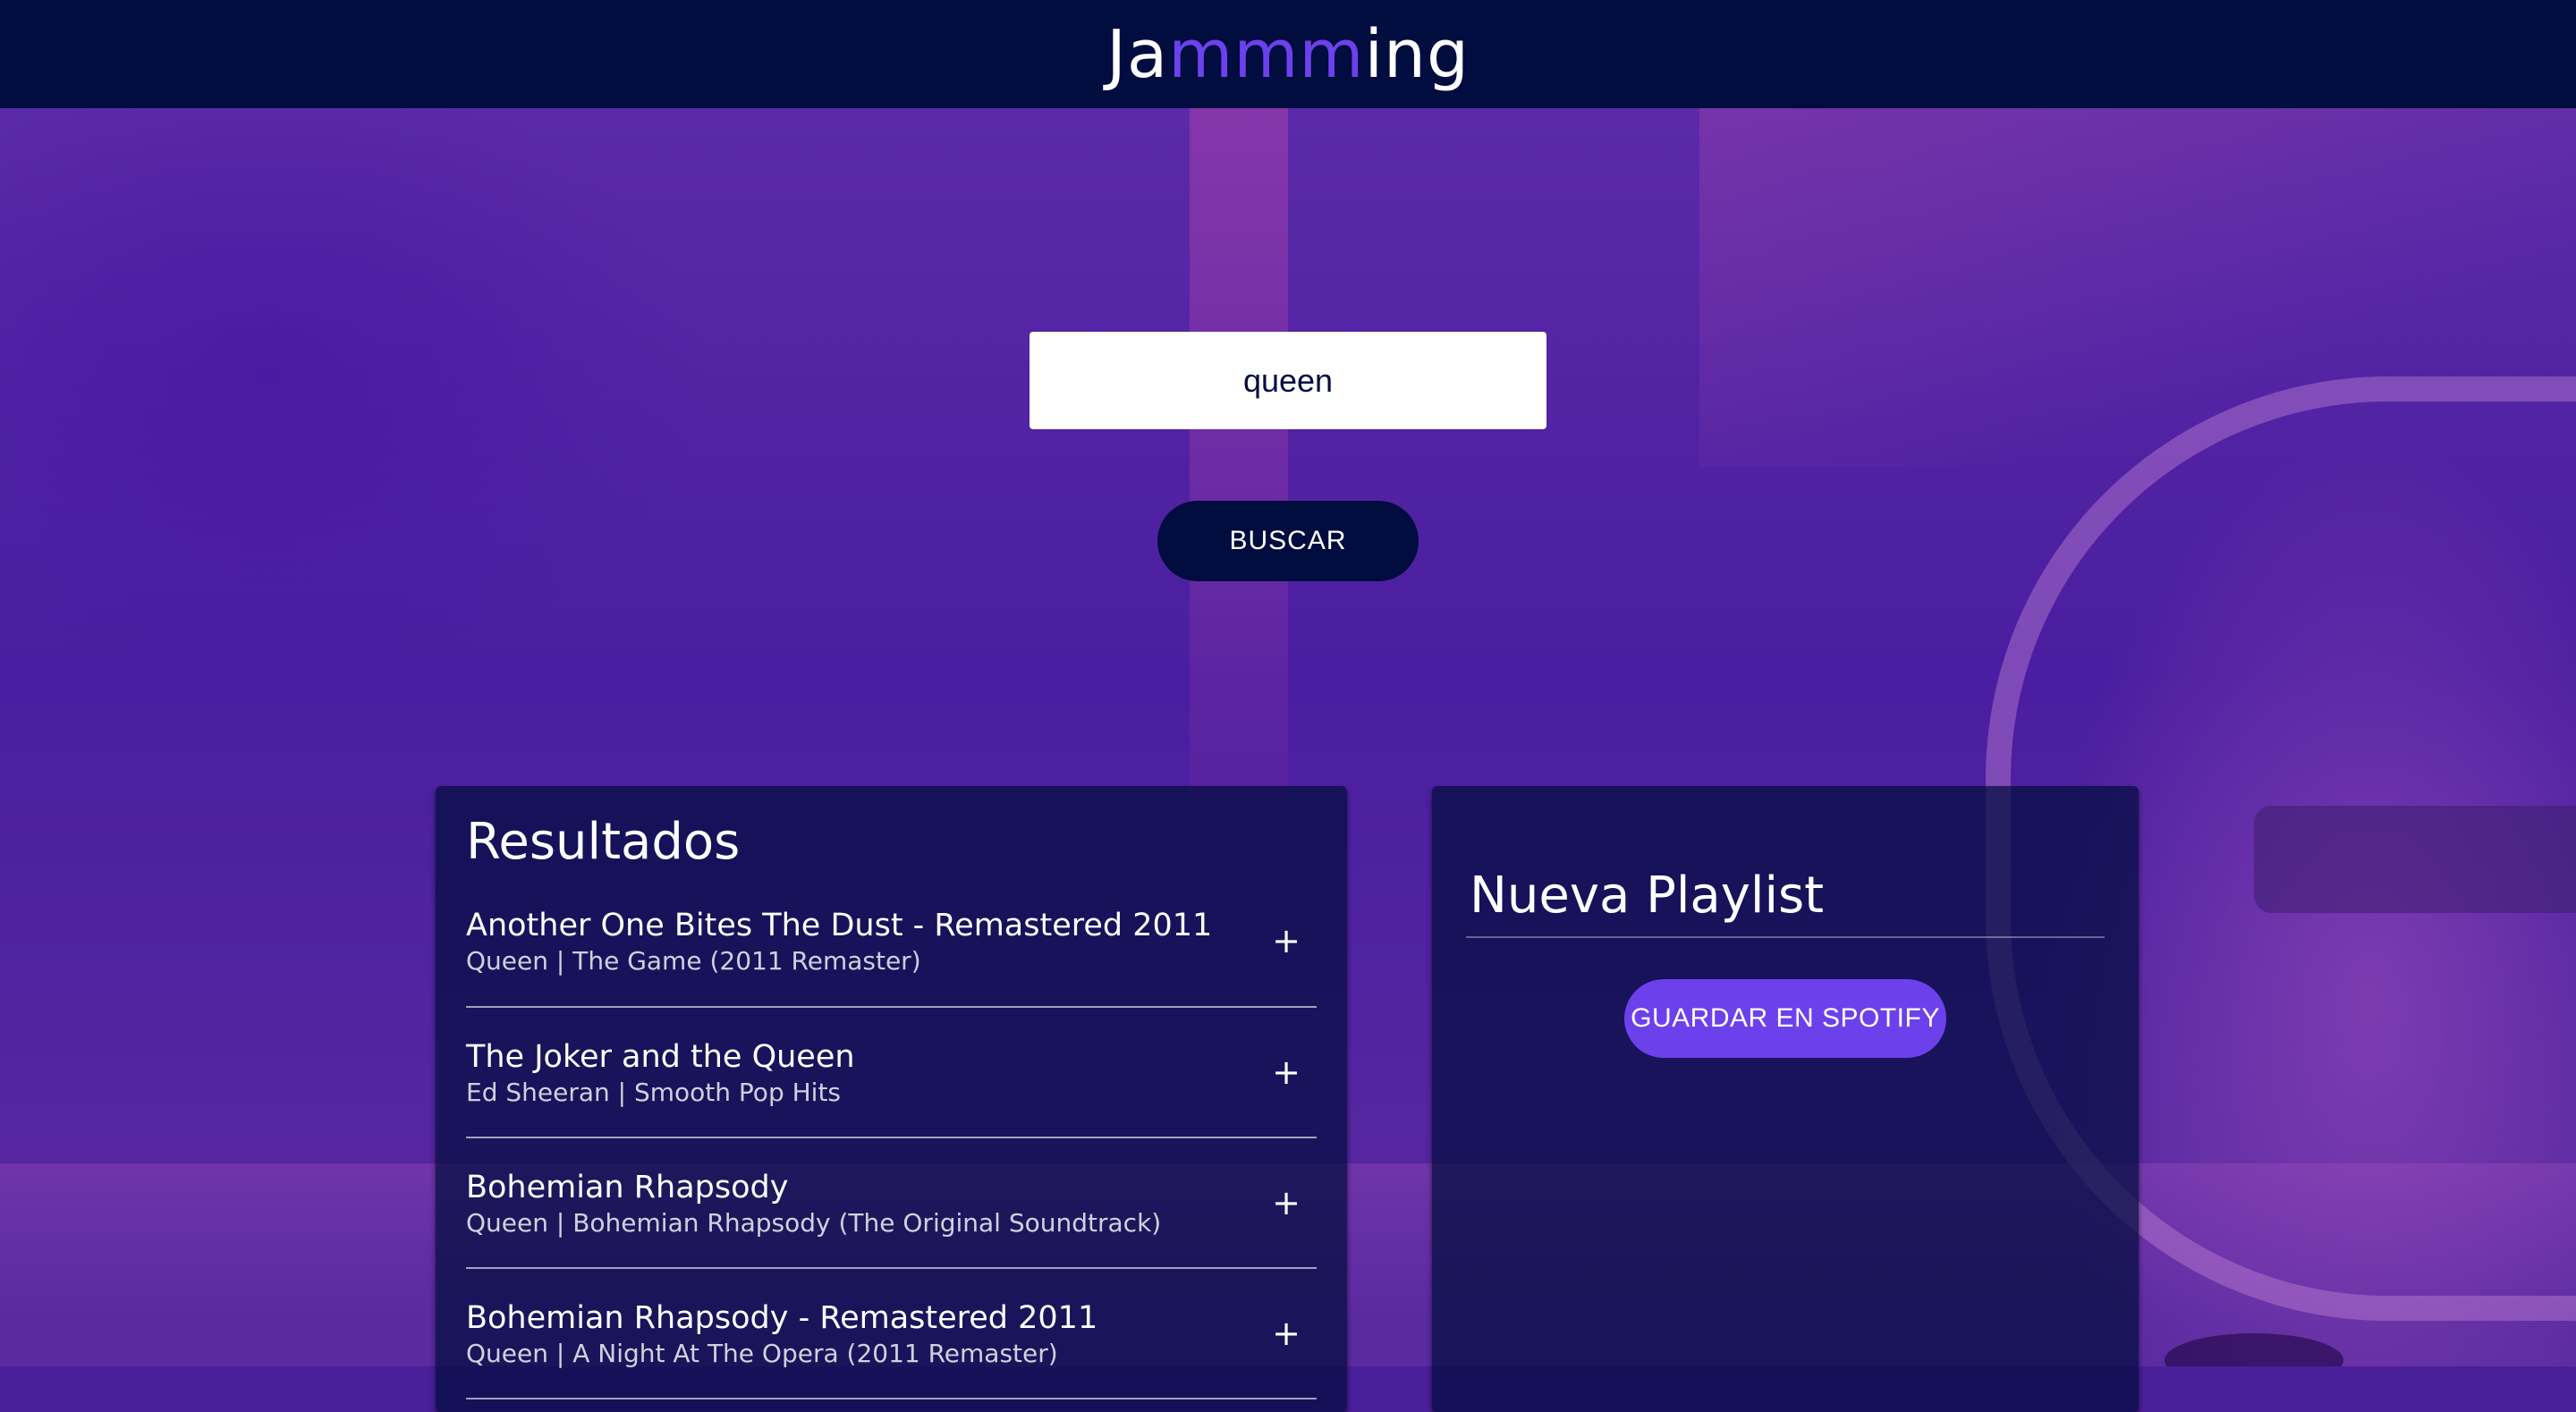 This screenshot has height=1412, width=2576. Describe the element at coordinates (1785, 1099) in the screenshot. I see `playlist-panel: Nueva Playlist GUARDAR EN SPOTIFY` at that location.